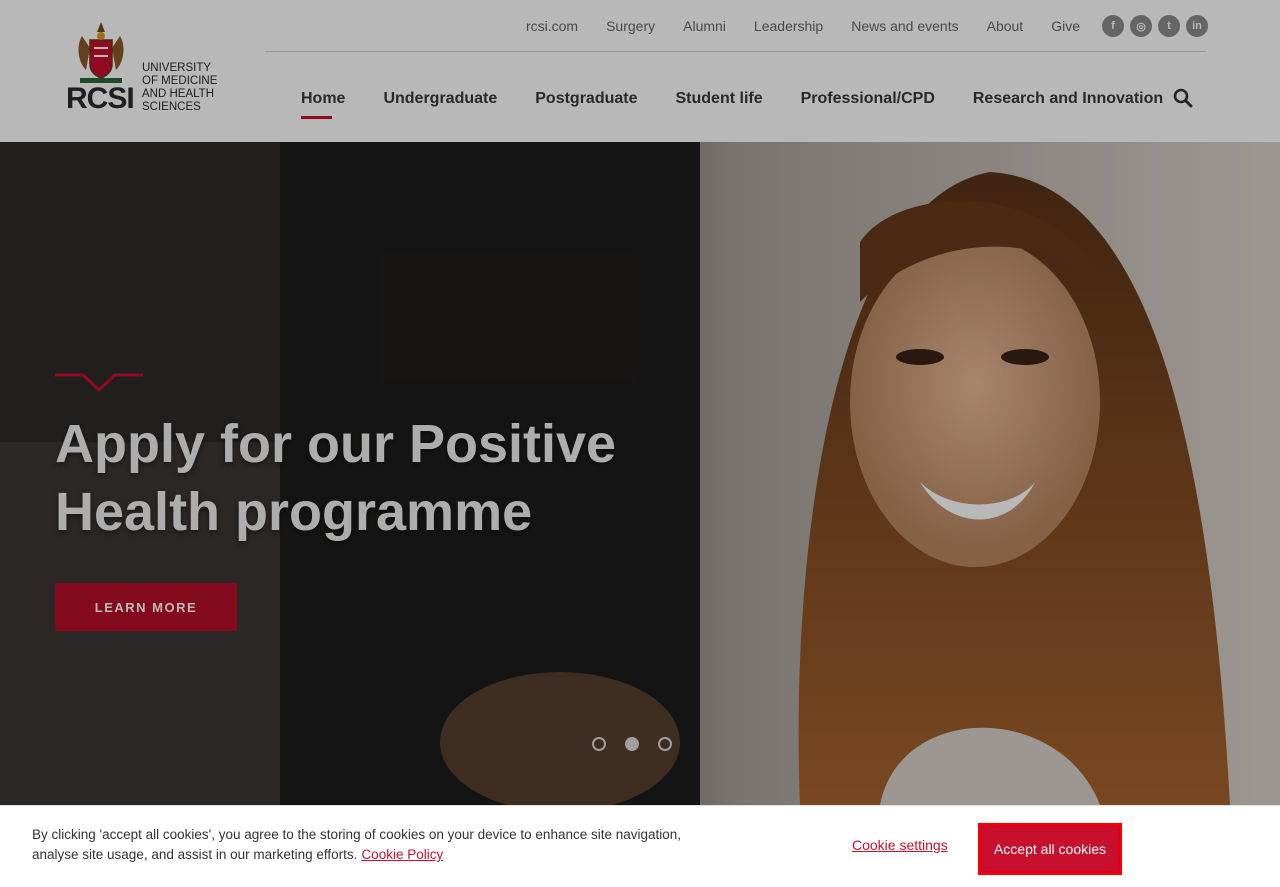 This screenshot has width=1280, height=887. I want to click on social-links: f ◎ t in, so click(1152, 26).